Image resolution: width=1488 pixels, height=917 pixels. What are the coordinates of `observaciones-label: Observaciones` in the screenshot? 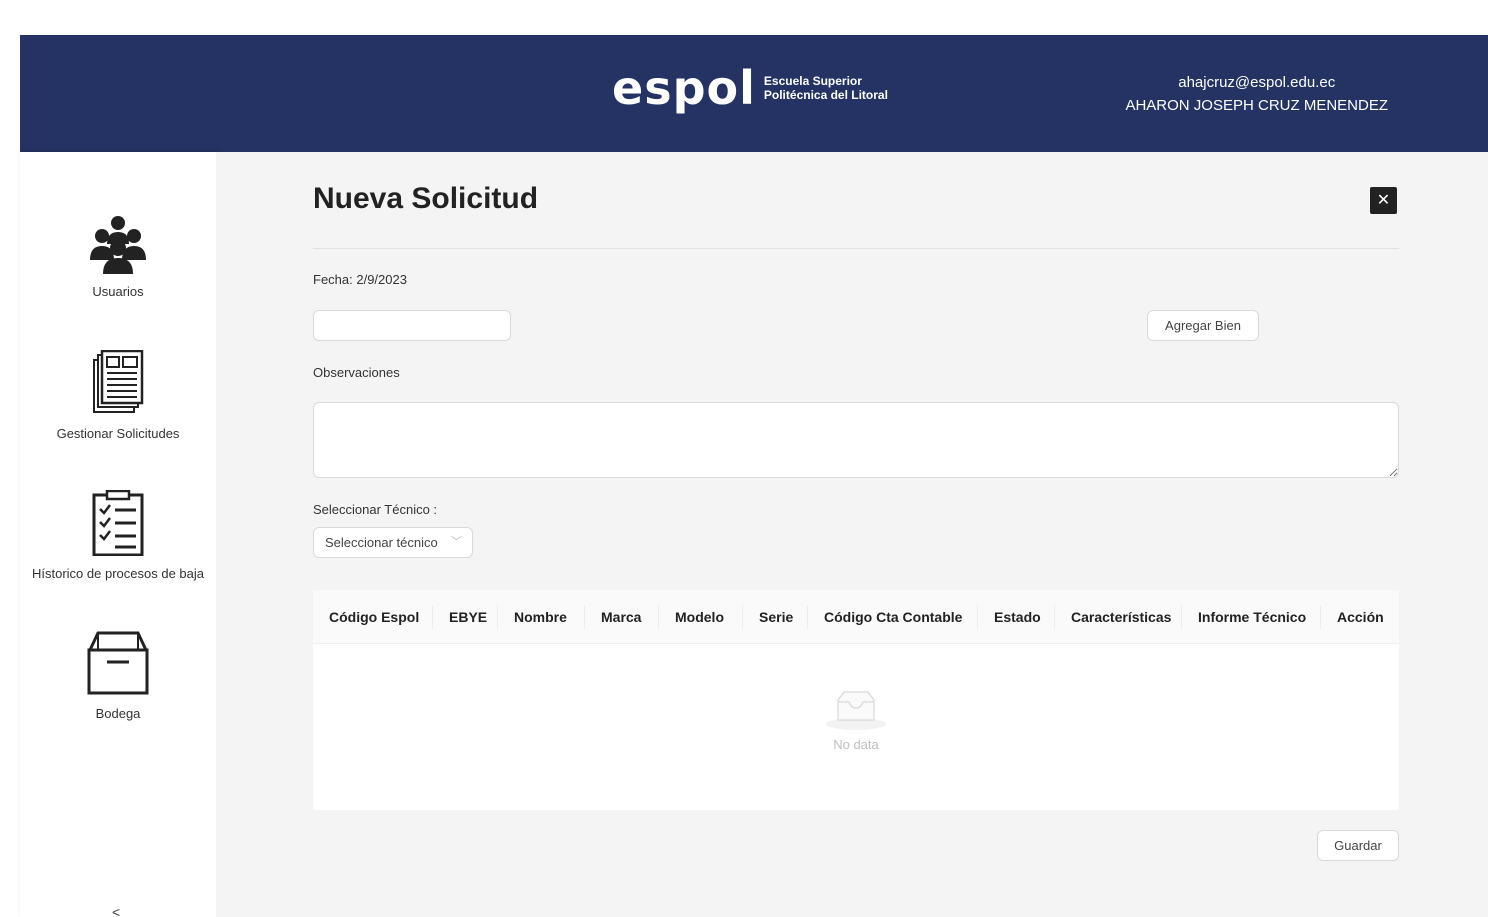 It's located at (356, 372).